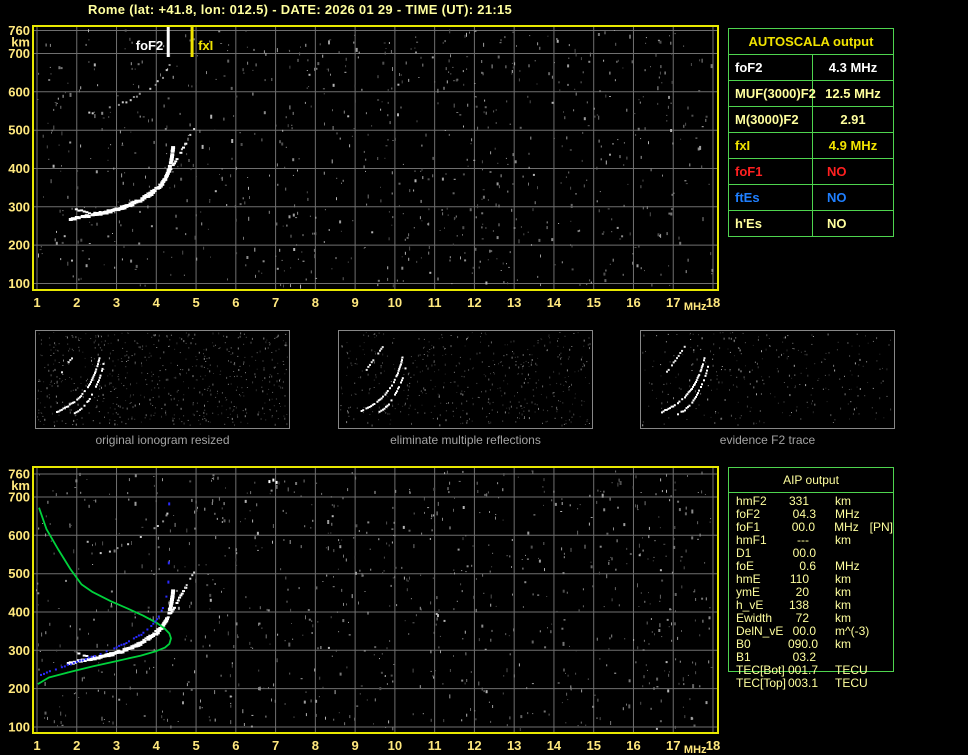  Describe the element at coordinates (771, 223) in the screenshot. I see `parameter-label: h'Es` at that location.